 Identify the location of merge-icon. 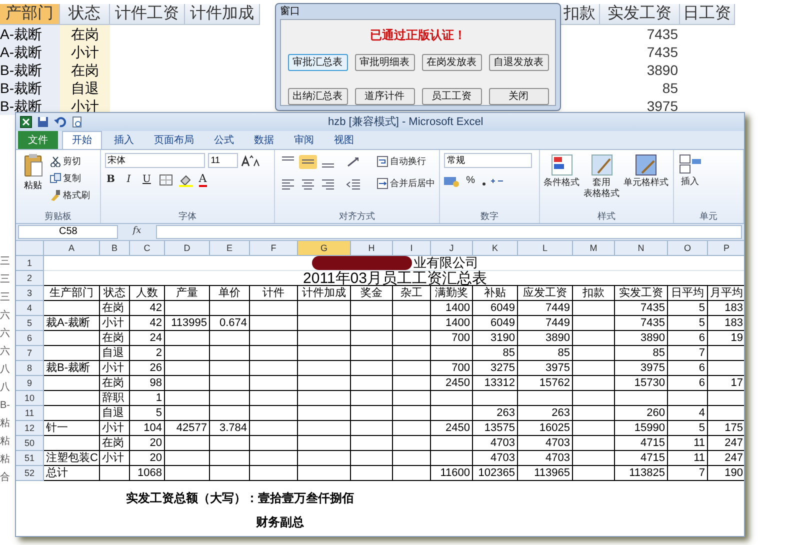
(382, 183).